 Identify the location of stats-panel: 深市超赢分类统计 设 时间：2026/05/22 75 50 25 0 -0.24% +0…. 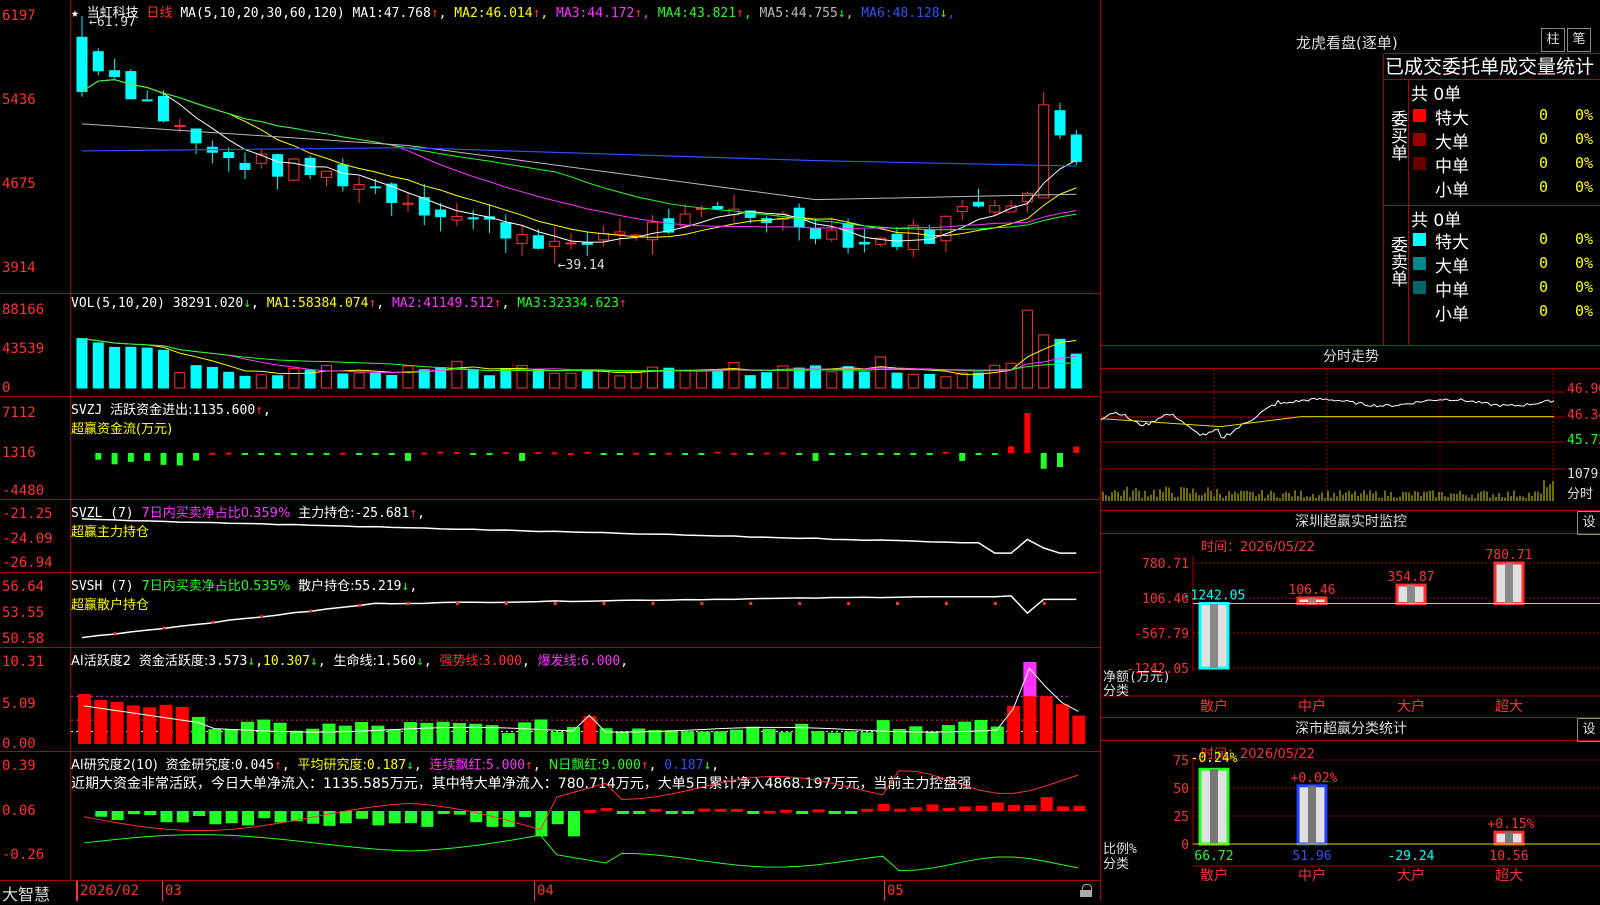
(1350, 809).